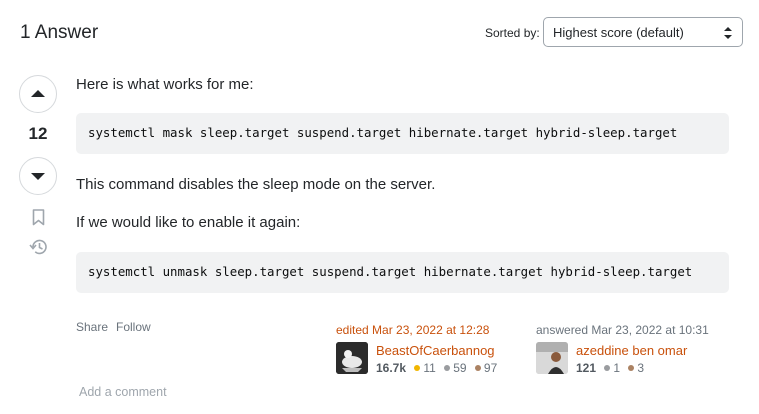 The height and width of the screenshot is (414, 759). What do you see at coordinates (631, 350) in the screenshot?
I see `author-name-link: azeddine ben omar` at bounding box center [631, 350].